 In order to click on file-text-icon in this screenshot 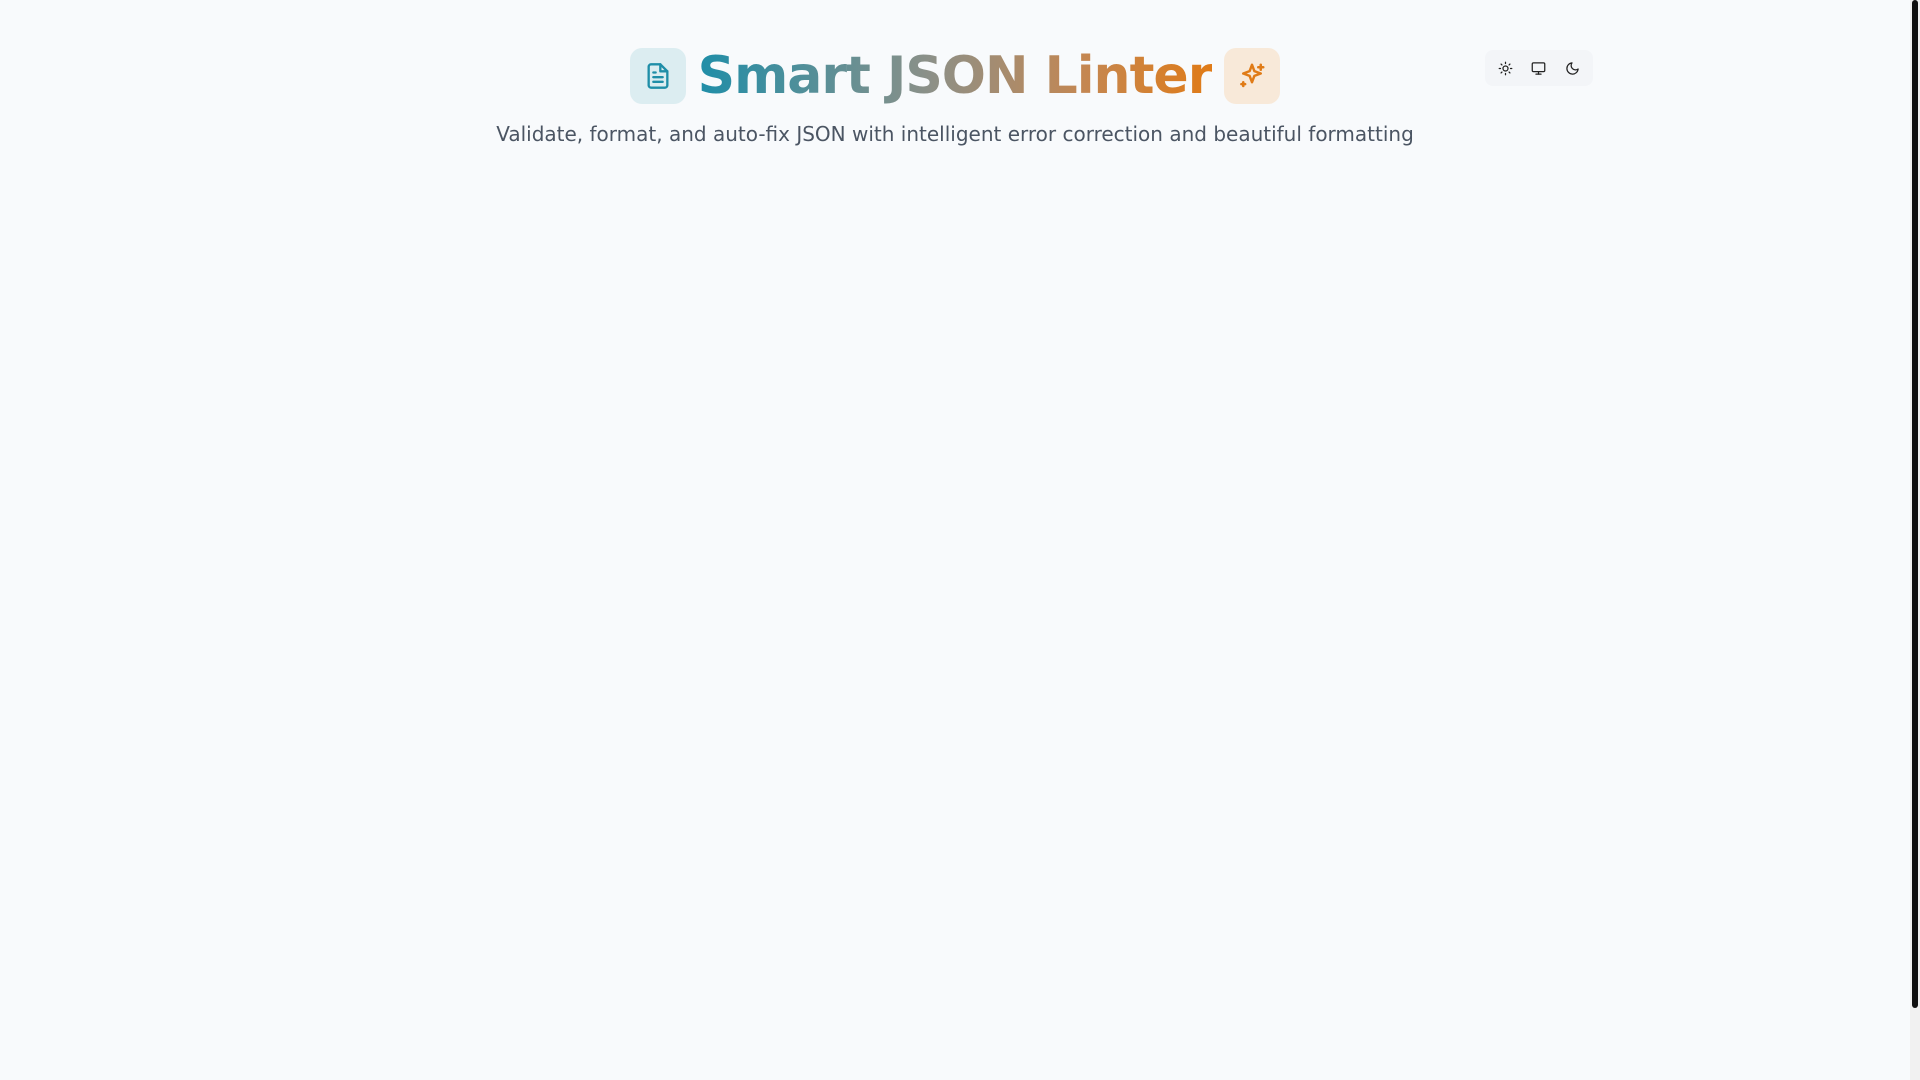, I will do `click(657, 76)`.